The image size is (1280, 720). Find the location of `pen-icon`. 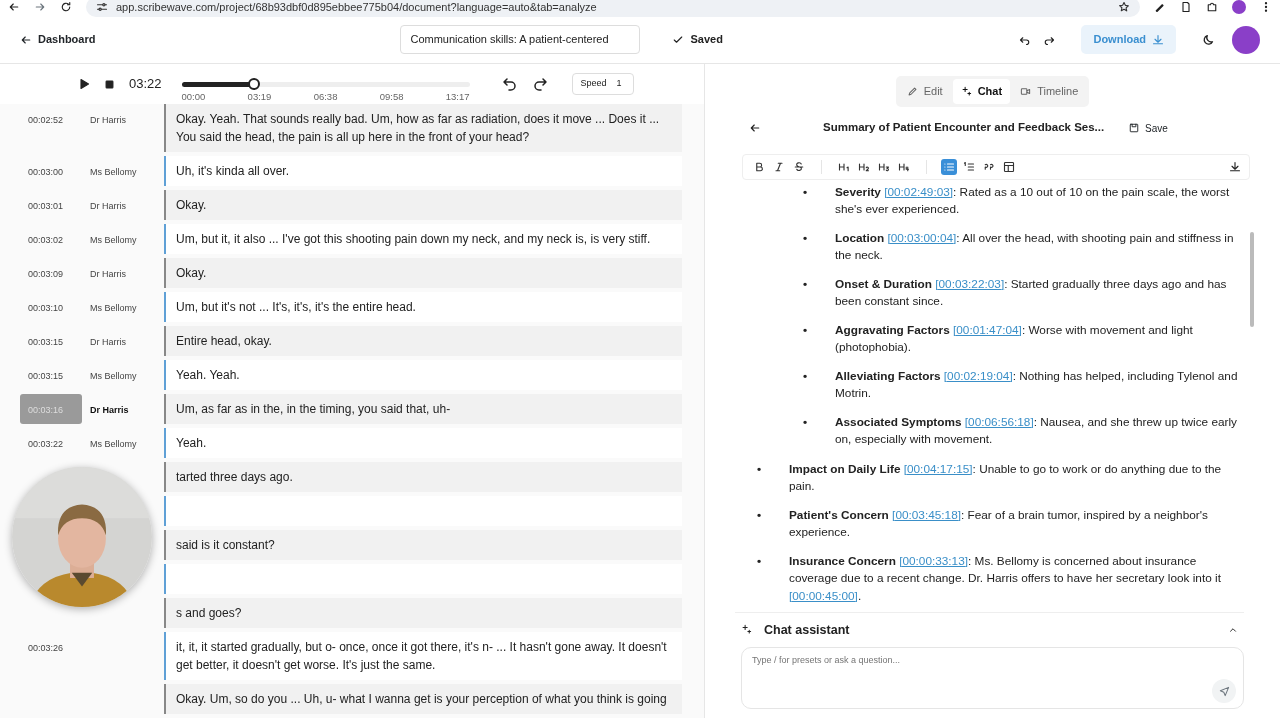

pen-icon is located at coordinates (1160, 7).